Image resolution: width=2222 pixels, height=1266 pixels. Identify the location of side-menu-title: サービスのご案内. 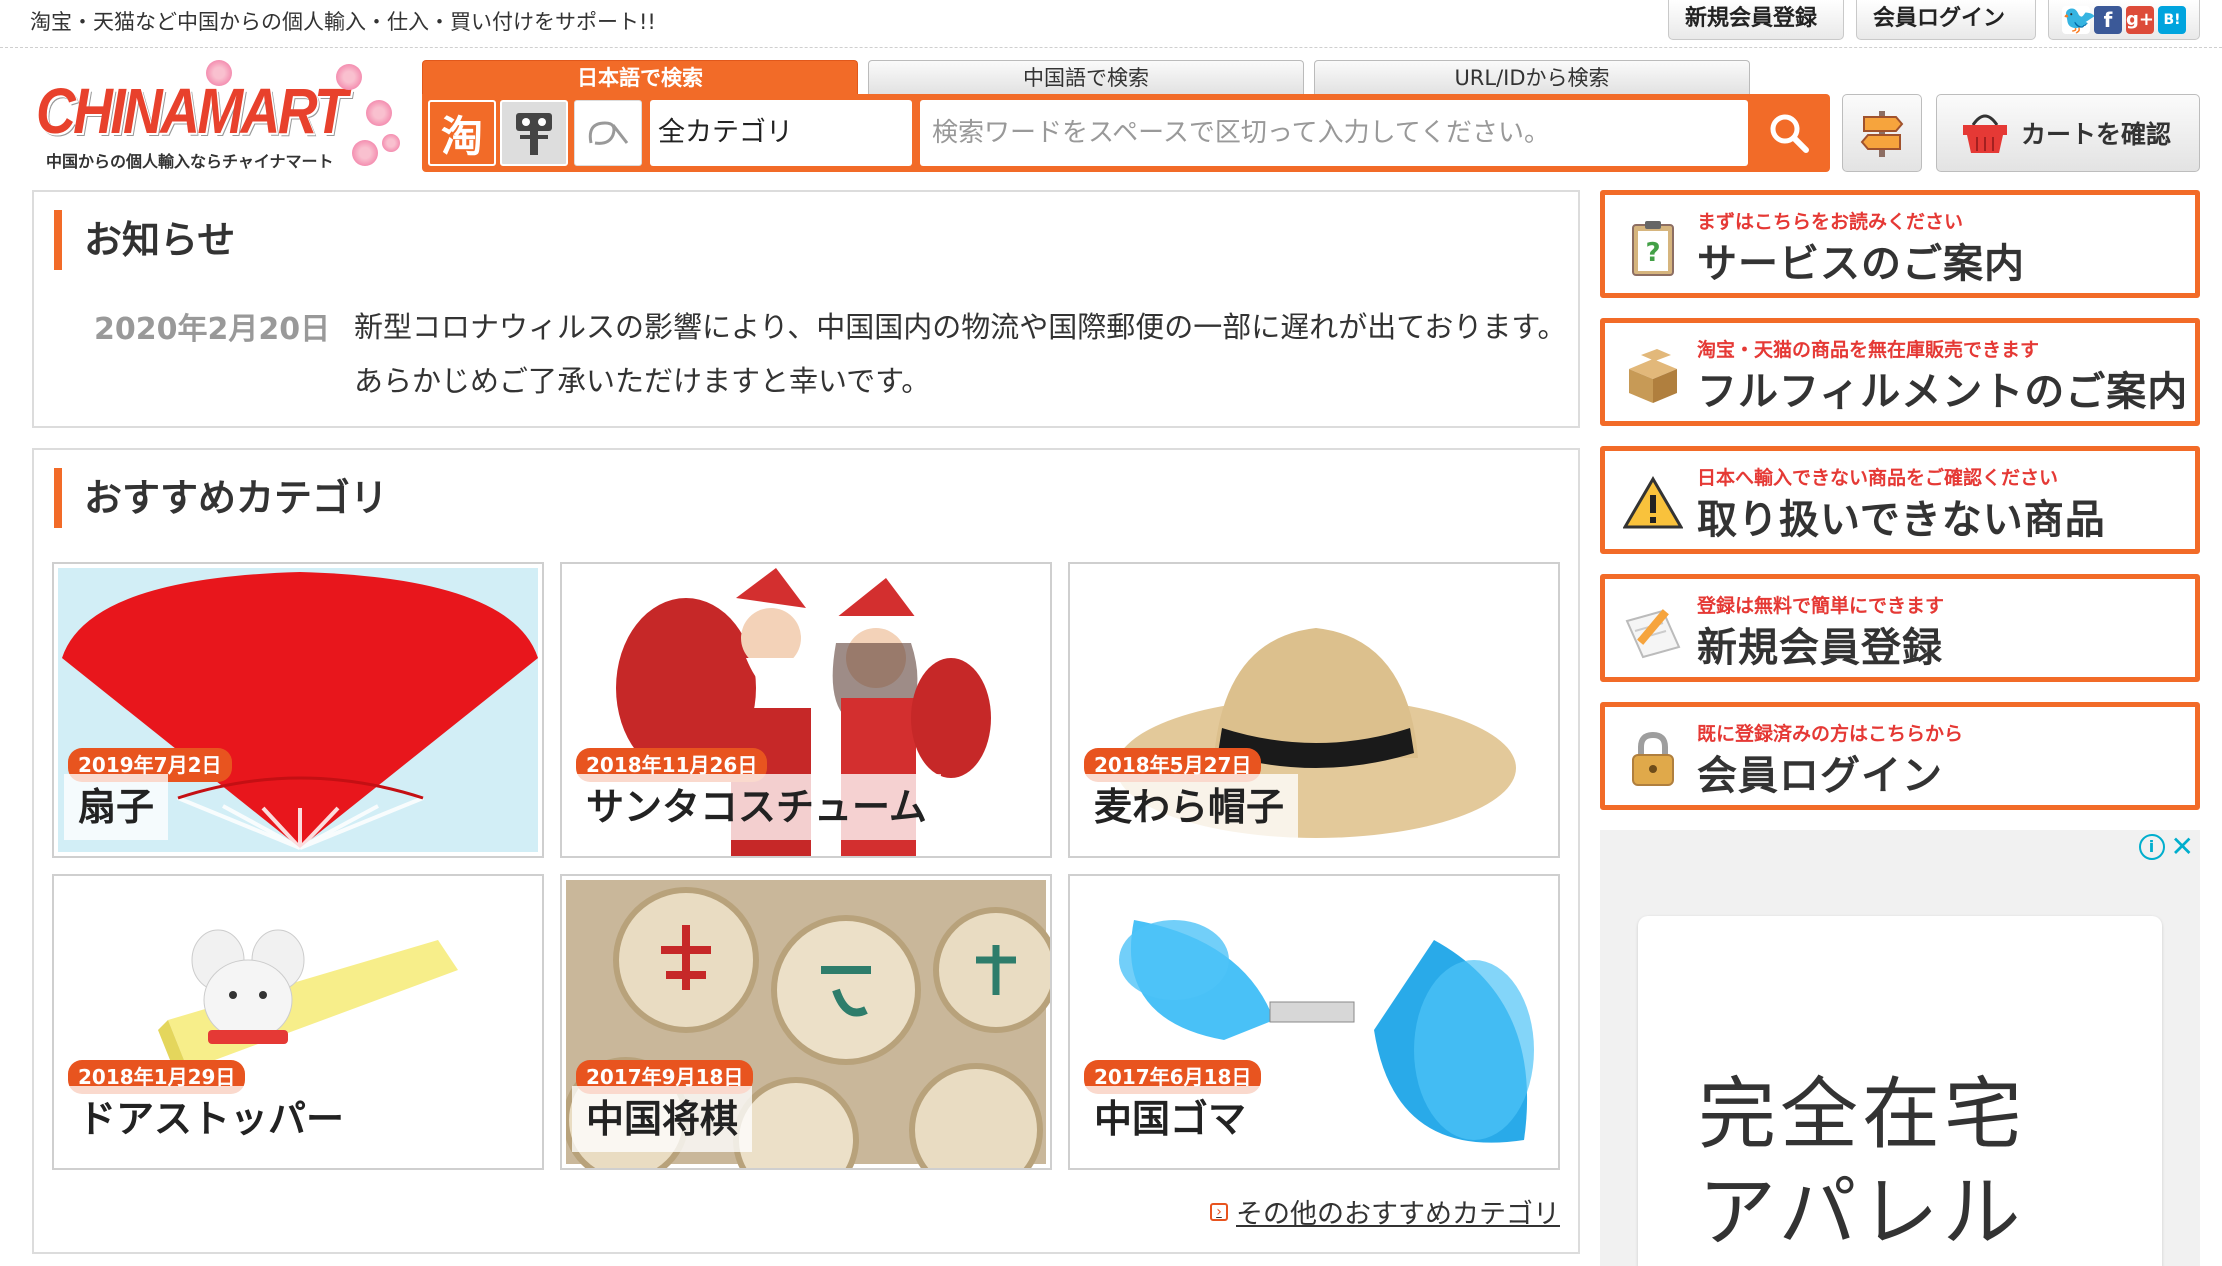
(1861, 264).